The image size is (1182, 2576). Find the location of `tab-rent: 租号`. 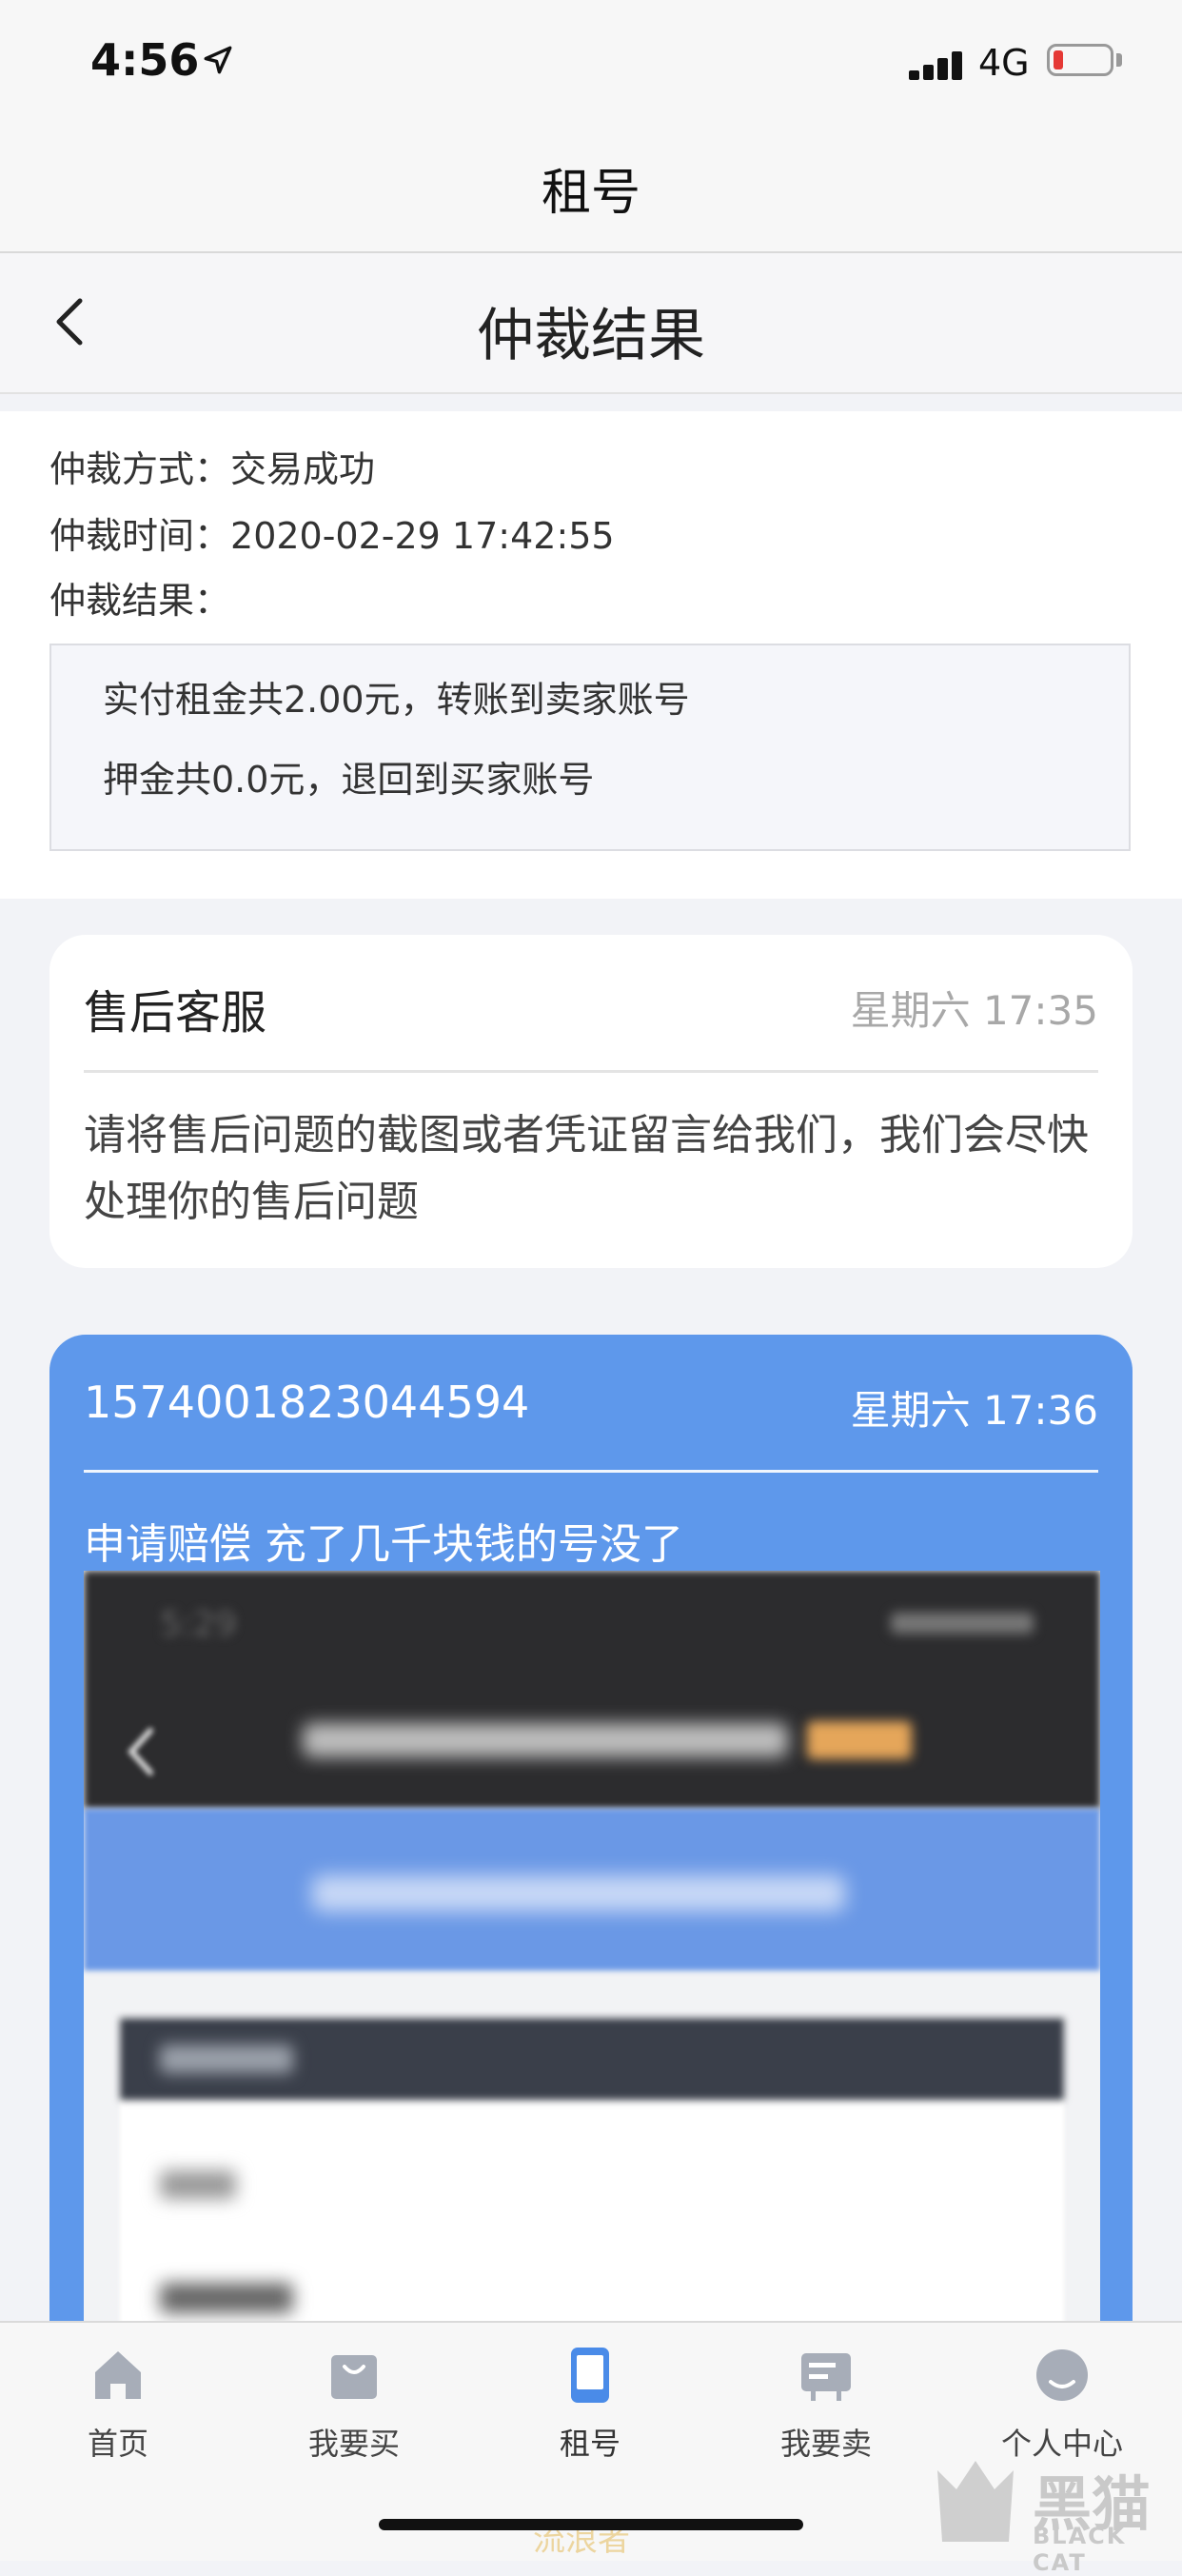

tab-rent: 租号 is located at coordinates (590, 2412).